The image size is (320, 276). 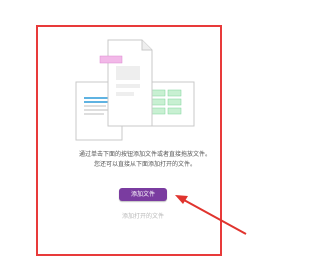 I want to click on drop-hint-line2: 您还可以直接从下面添加打开的文件。, so click(x=144, y=164).